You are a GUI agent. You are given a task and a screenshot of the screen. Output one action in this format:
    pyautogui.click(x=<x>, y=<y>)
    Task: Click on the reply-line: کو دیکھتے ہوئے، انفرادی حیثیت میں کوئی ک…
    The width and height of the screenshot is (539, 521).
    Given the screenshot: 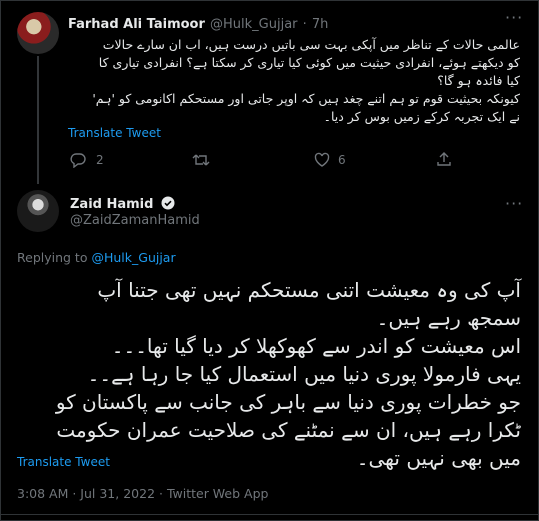 What is the action you would take?
    pyautogui.click(x=309, y=62)
    